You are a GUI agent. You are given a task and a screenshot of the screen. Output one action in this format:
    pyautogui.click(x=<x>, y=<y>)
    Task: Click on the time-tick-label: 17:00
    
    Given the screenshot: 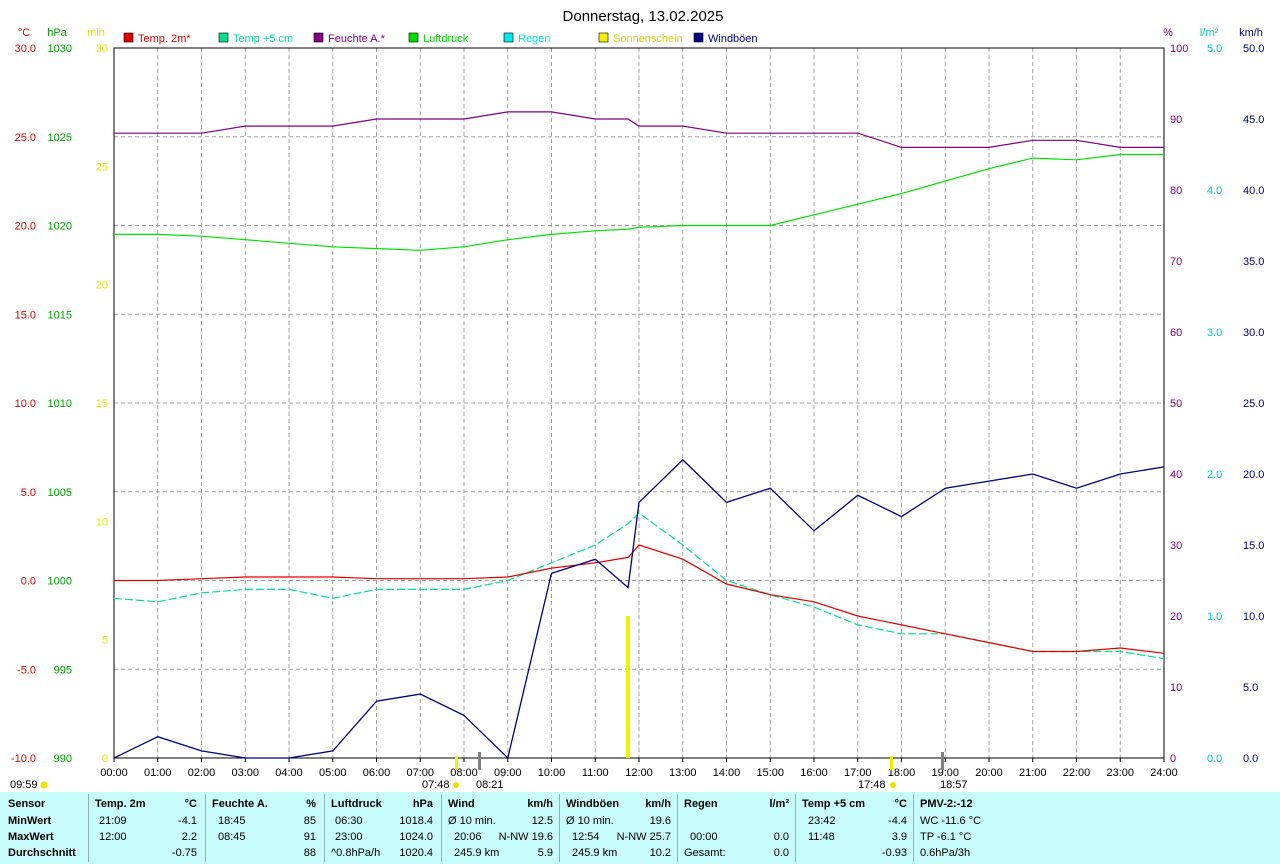 What is the action you would take?
    pyautogui.click(x=858, y=773)
    